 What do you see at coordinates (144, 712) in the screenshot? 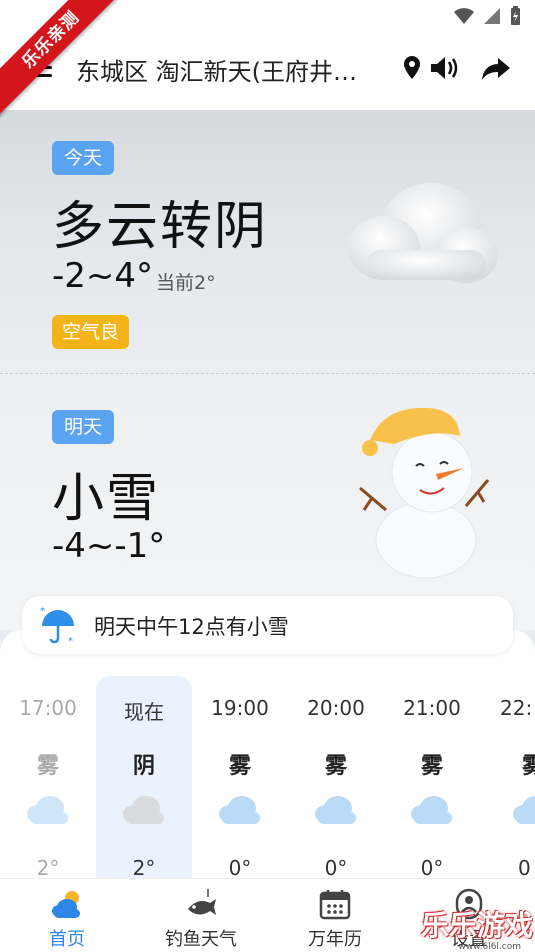
I see `hour-time: 现在` at bounding box center [144, 712].